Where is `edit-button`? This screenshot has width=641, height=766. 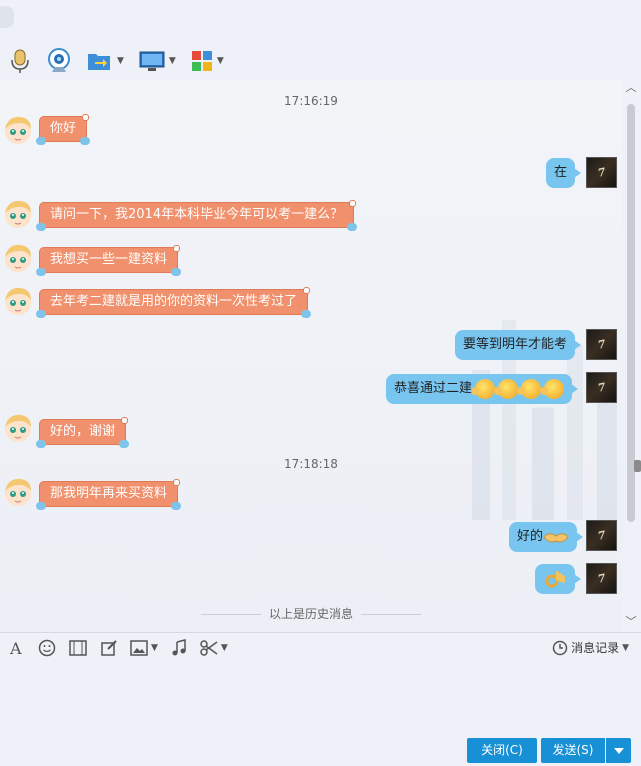
edit-button is located at coordinates (109, 648).